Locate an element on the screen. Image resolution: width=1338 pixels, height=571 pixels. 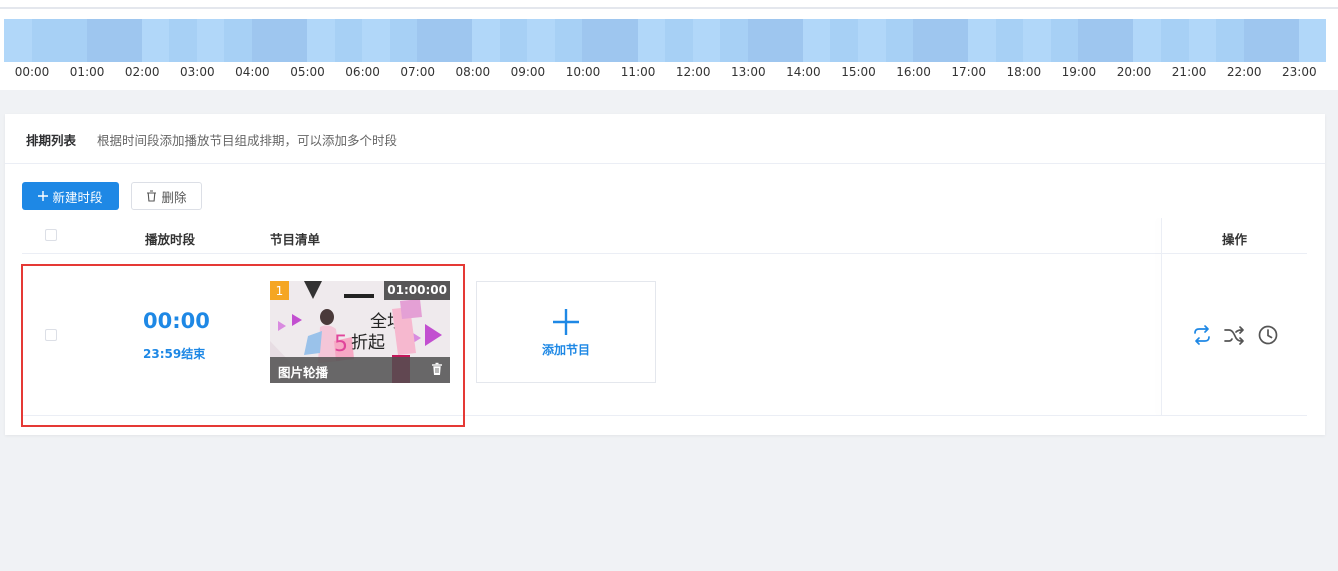
timeline-hour-label: 06:00 is located at coordinates (362, 72).